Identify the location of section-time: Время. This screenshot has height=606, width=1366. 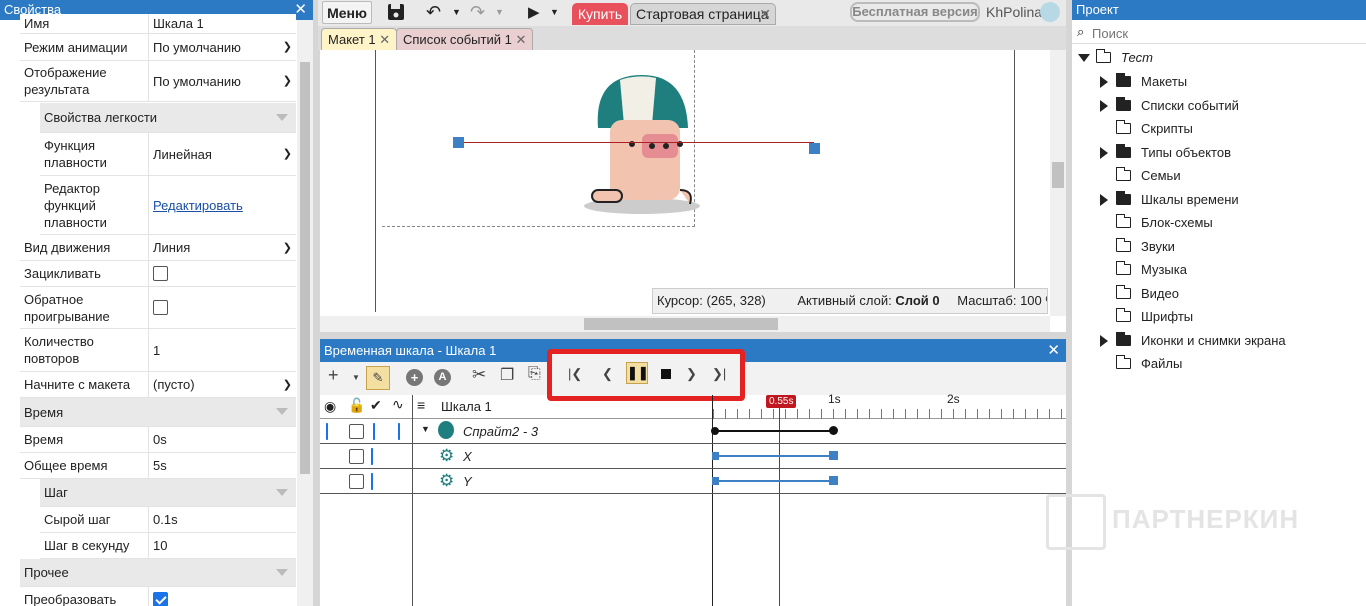
(158, 412).